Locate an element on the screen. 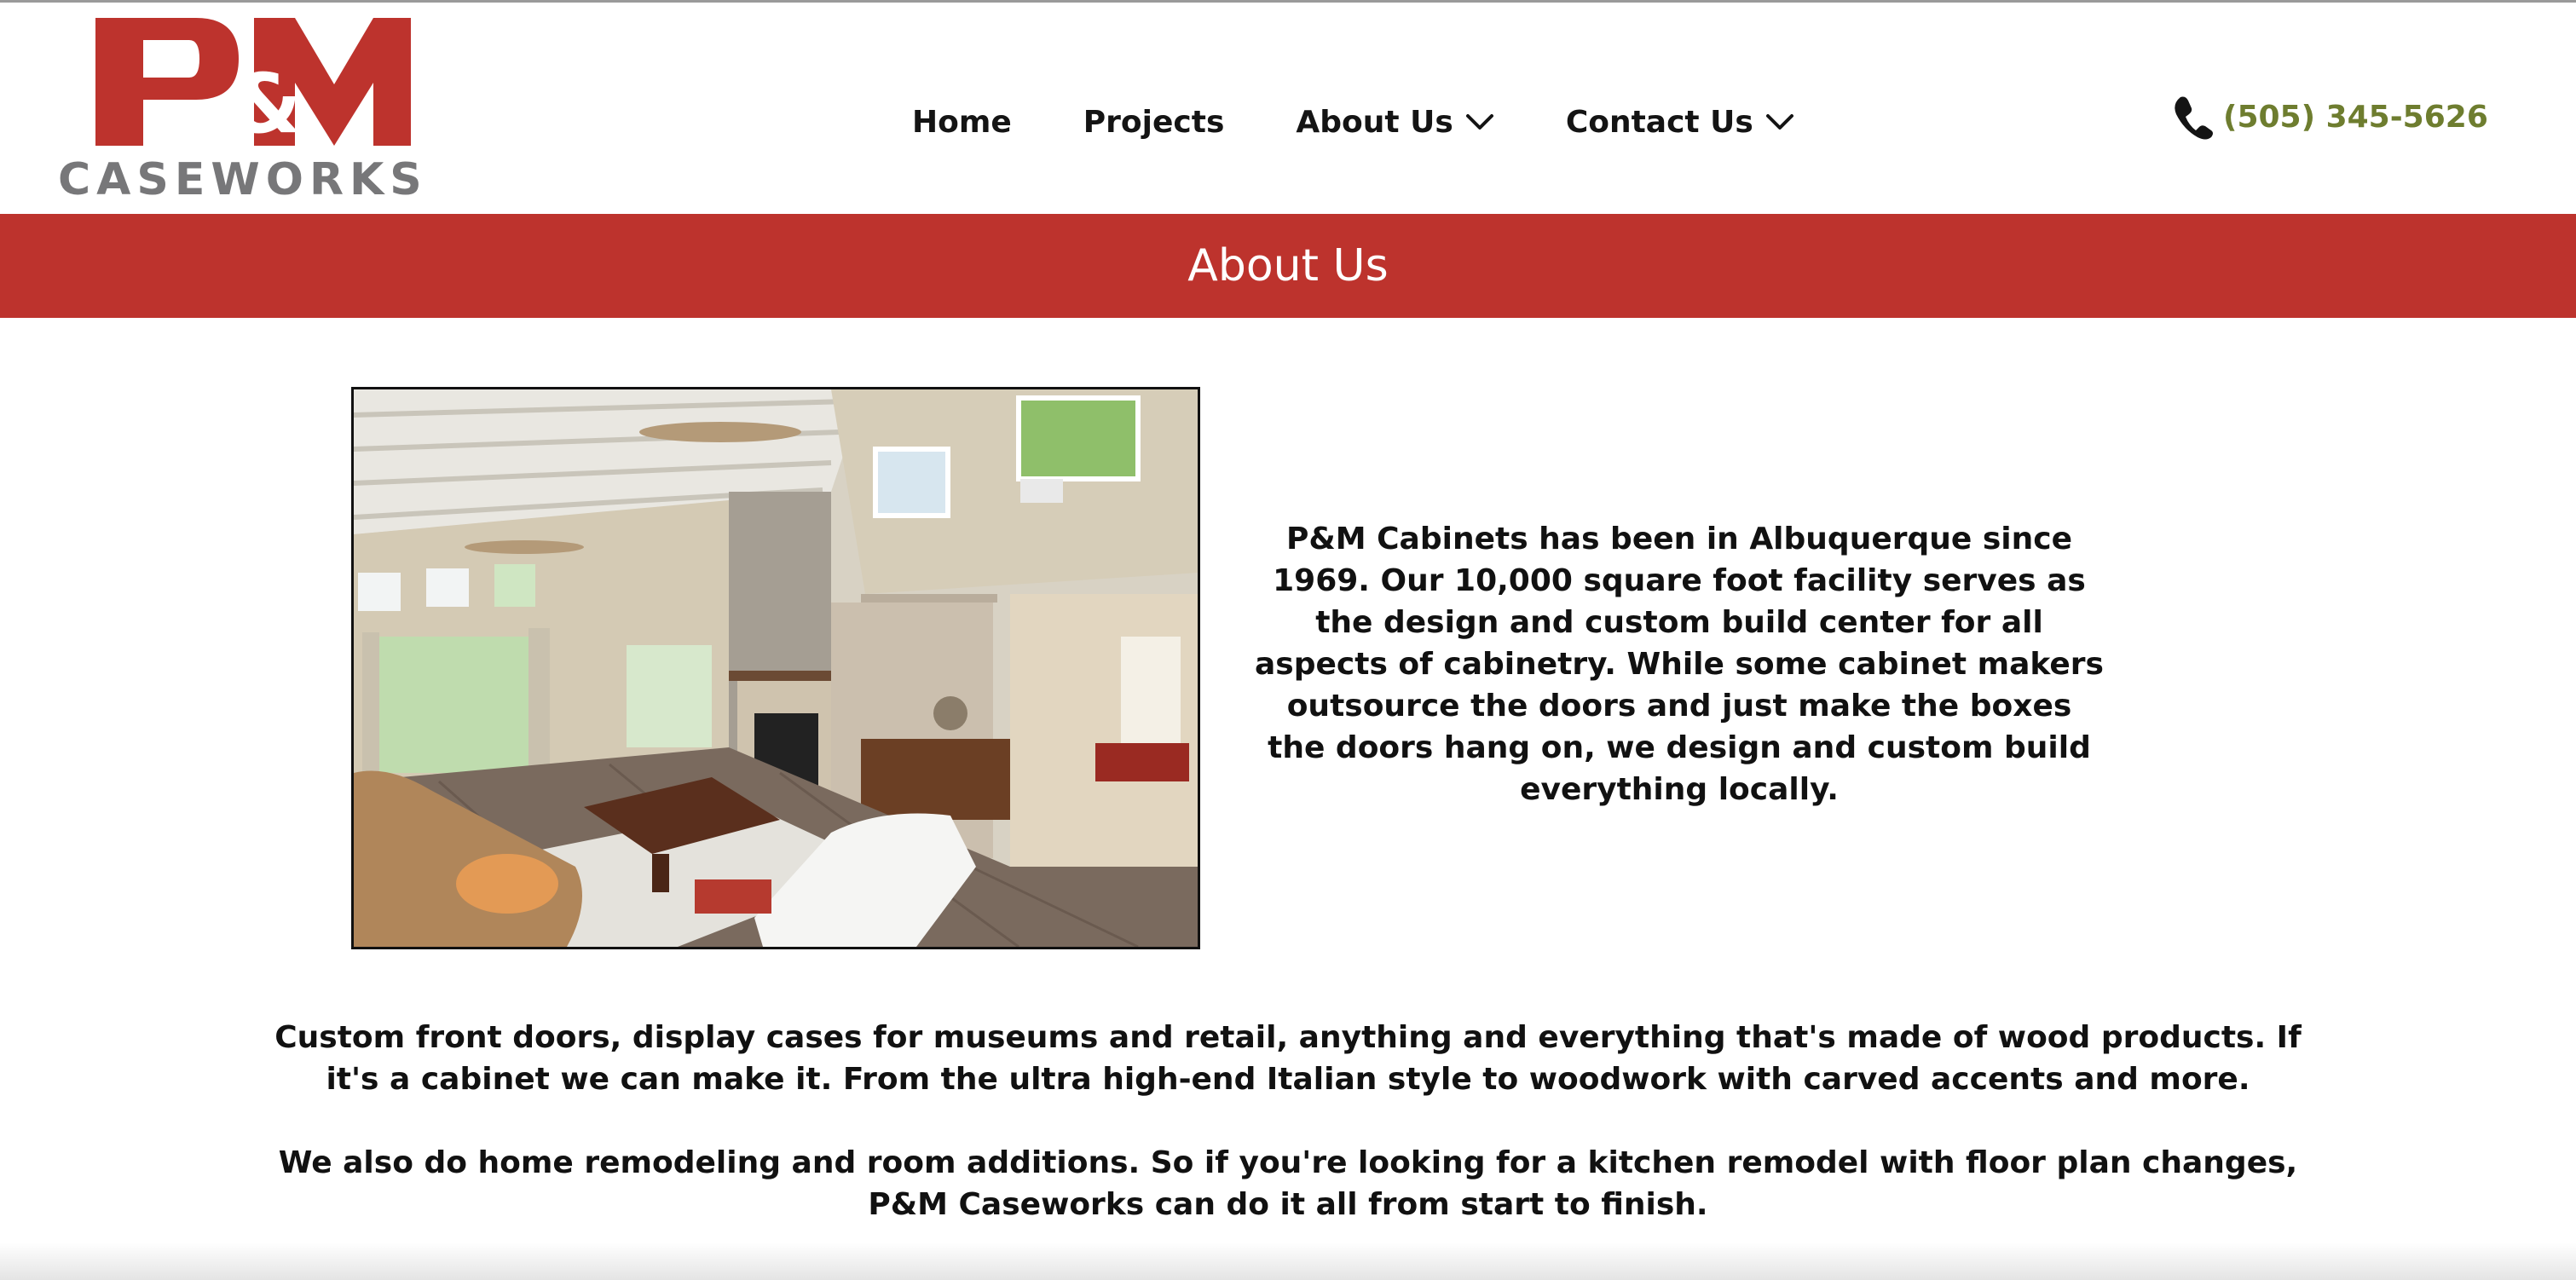  nav-projects: Projects is located at coordinates (1154, 122).